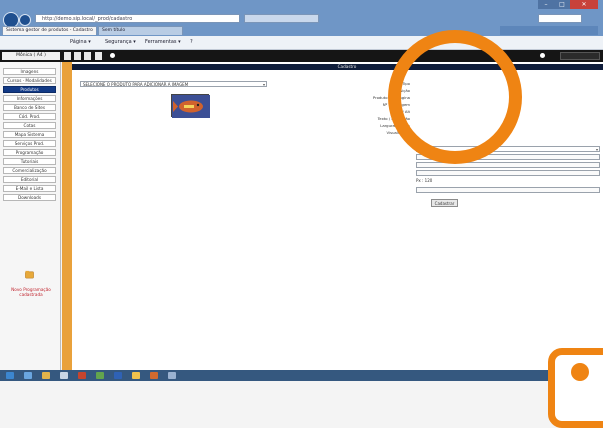  I want to click on settings-icon, so click(98, 56).